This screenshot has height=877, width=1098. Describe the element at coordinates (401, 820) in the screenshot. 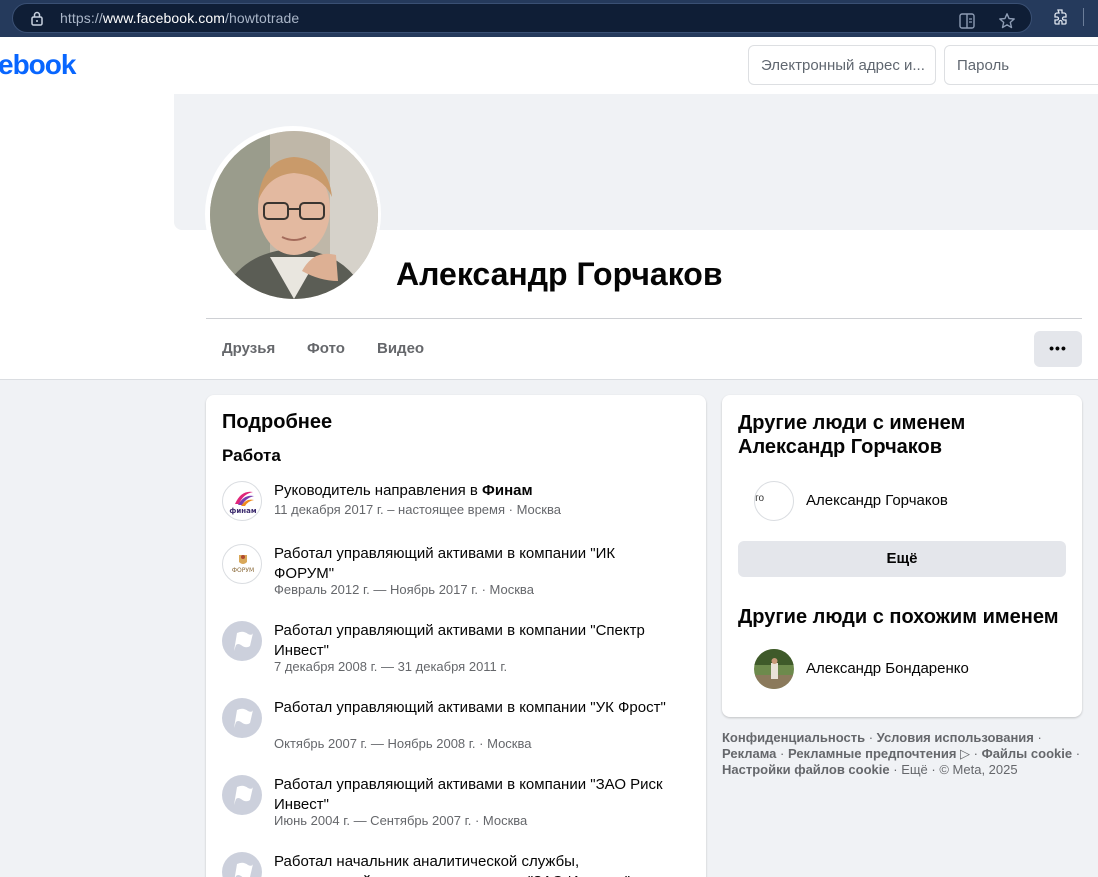

I see `work-dates: Июнь 2004 г. — Сентябрь 2007 г. · Москва` at that location.